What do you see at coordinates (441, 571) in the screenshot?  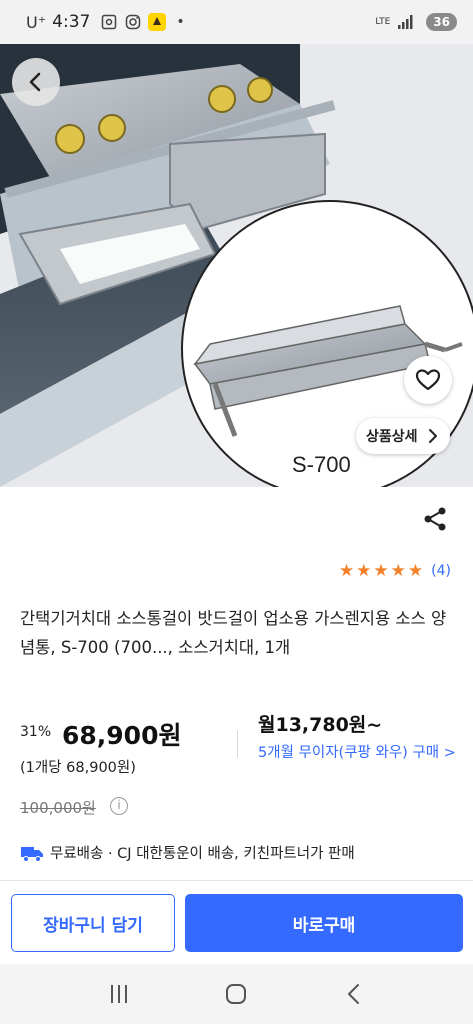 I see `review-count: (4)` at bounding box center [441, 571].